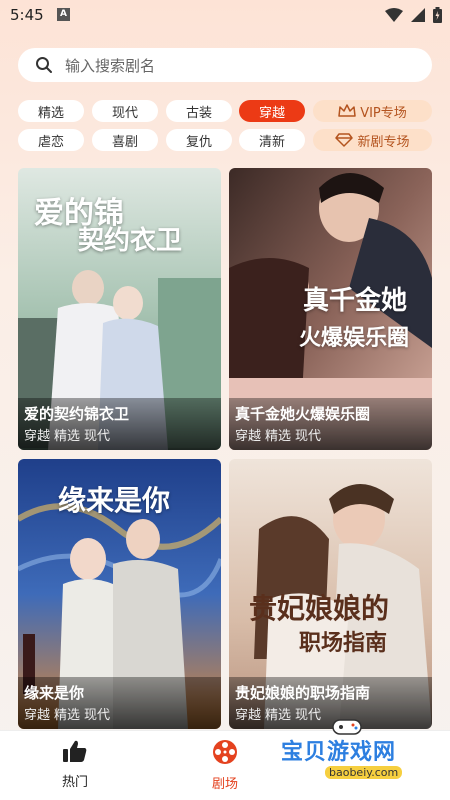 Image resolution: width=450 pixels, height=800 pixels. I want to click on poster-title-line1: 缘来是你, so click(114, 500).